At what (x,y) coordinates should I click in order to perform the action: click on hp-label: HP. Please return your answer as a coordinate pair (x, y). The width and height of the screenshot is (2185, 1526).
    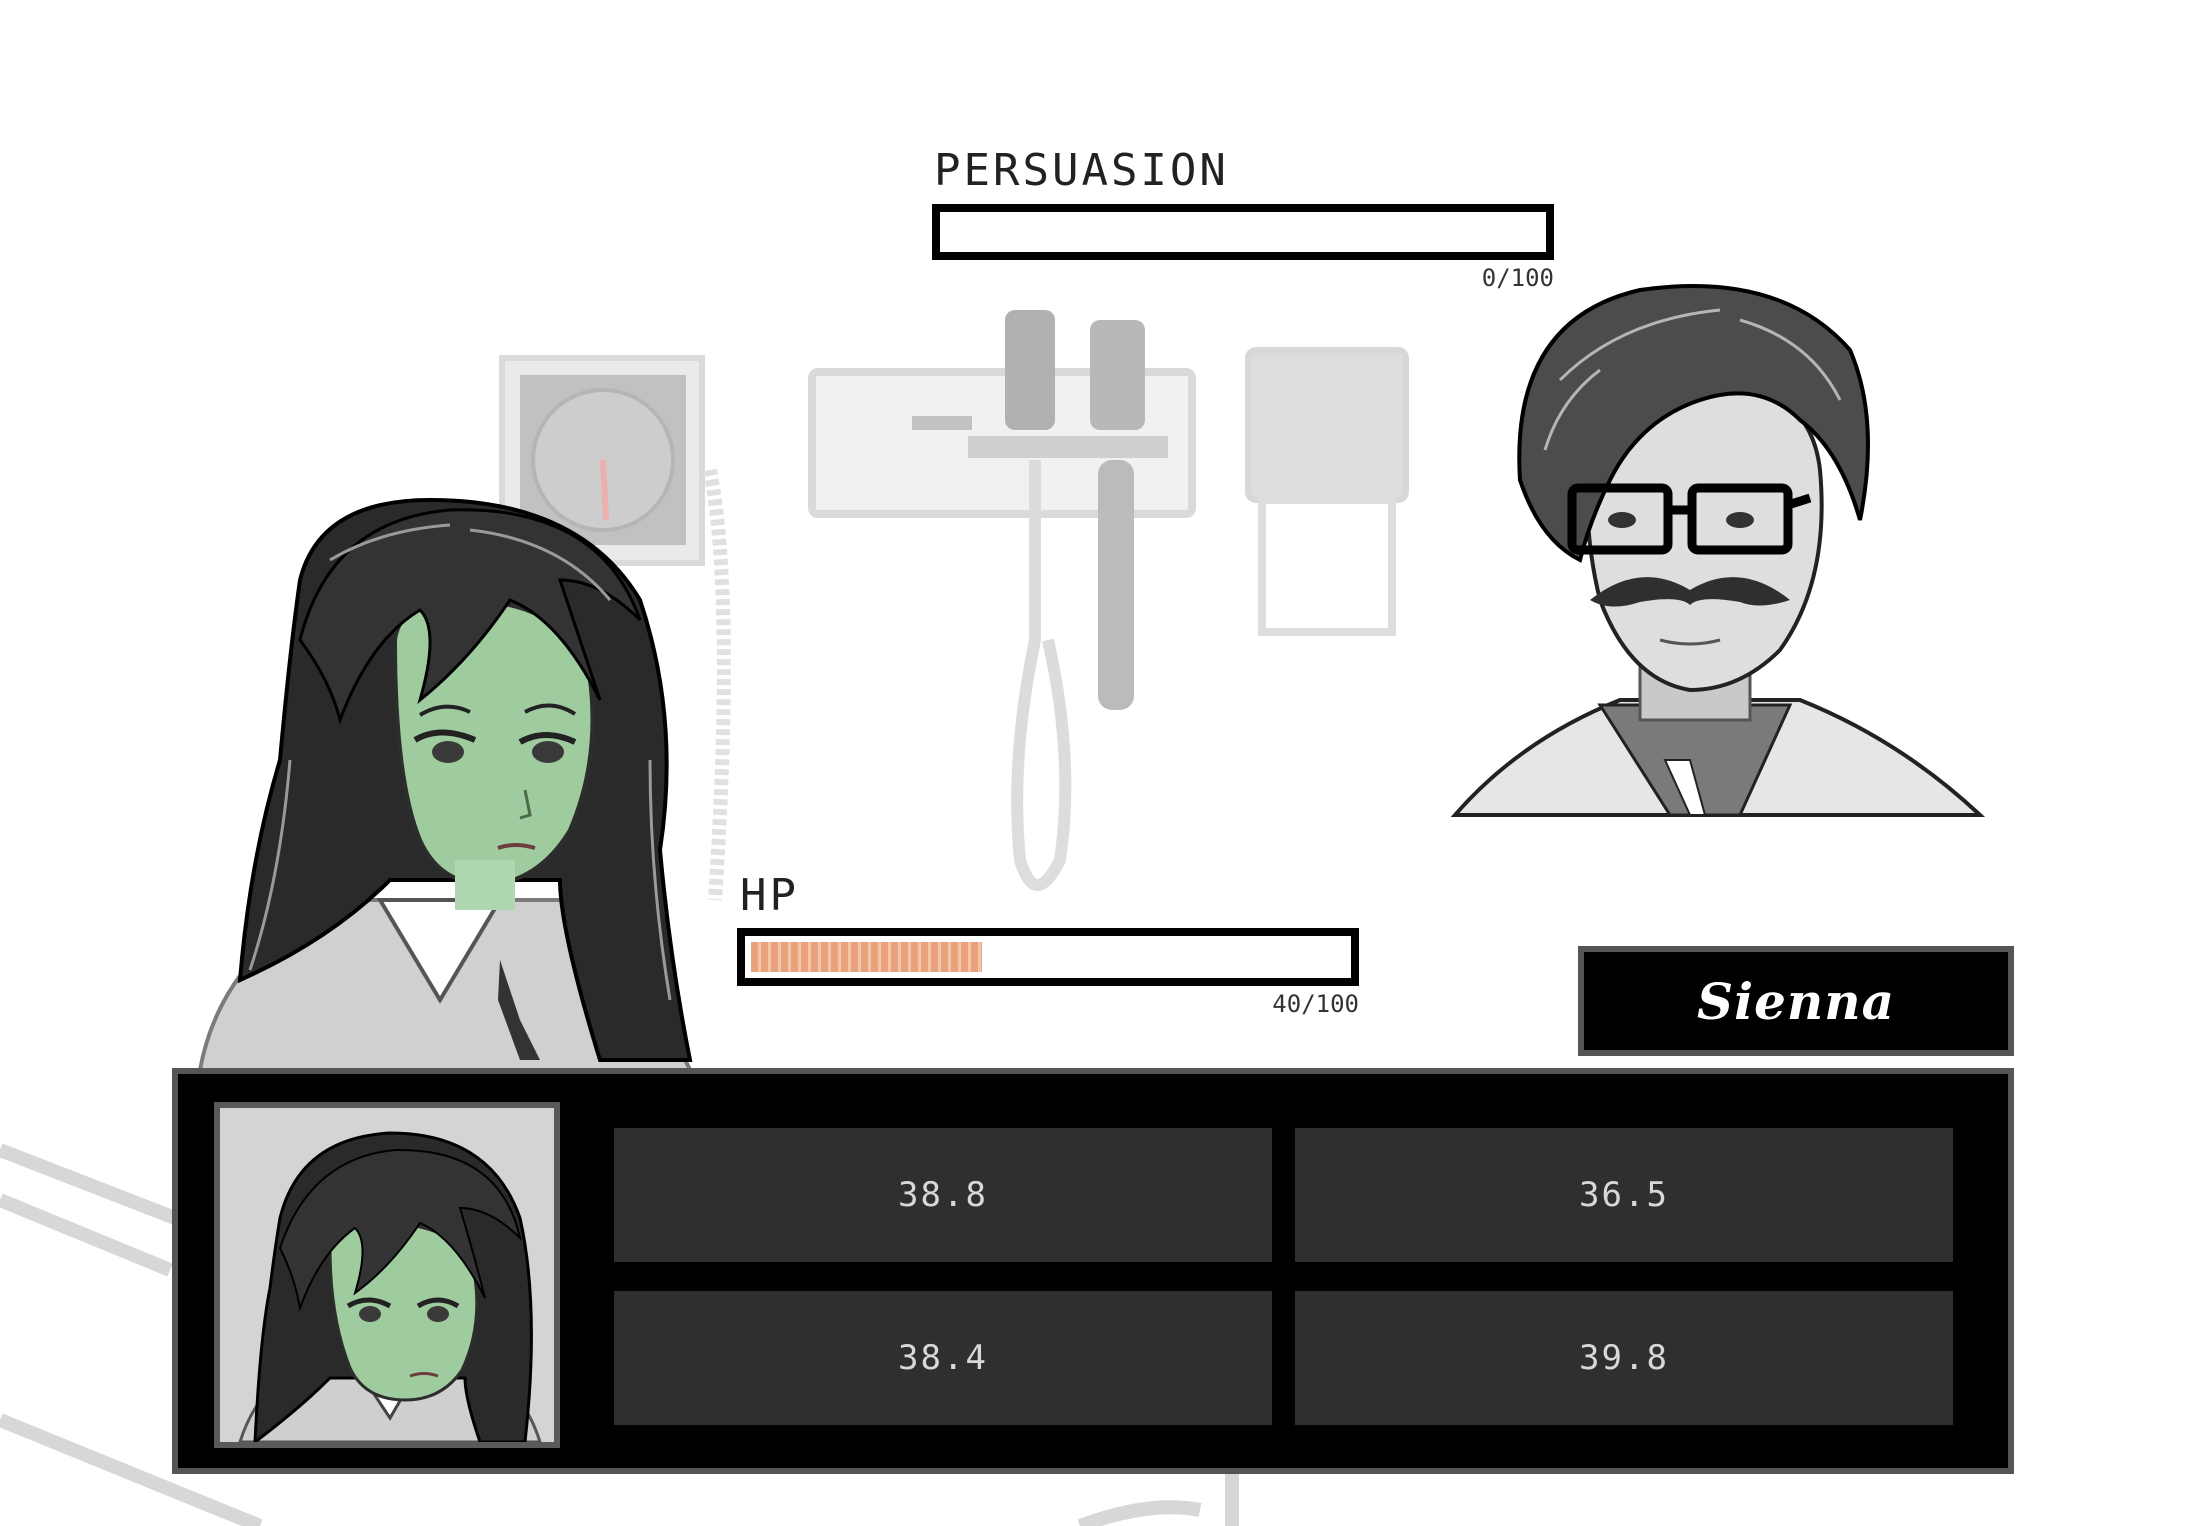
    Looking at the image, I should click on (769, 895).